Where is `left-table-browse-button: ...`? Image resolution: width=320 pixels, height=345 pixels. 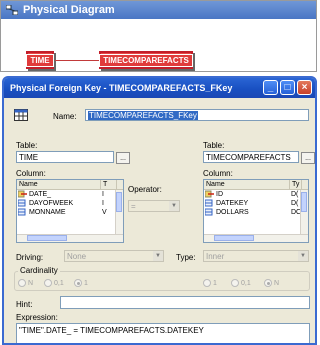 left-table-browse-button: ... is located at coordinates (123, 158).